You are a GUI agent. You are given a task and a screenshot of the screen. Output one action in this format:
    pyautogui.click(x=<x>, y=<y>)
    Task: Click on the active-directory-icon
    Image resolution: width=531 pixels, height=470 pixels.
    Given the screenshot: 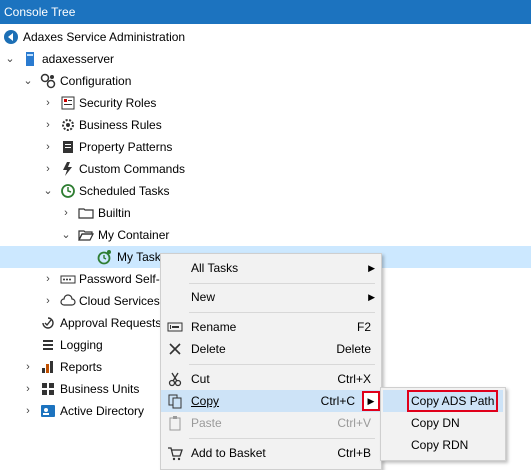 What is the action you would take?
    pyautogui.click(x=48, y=411)
    